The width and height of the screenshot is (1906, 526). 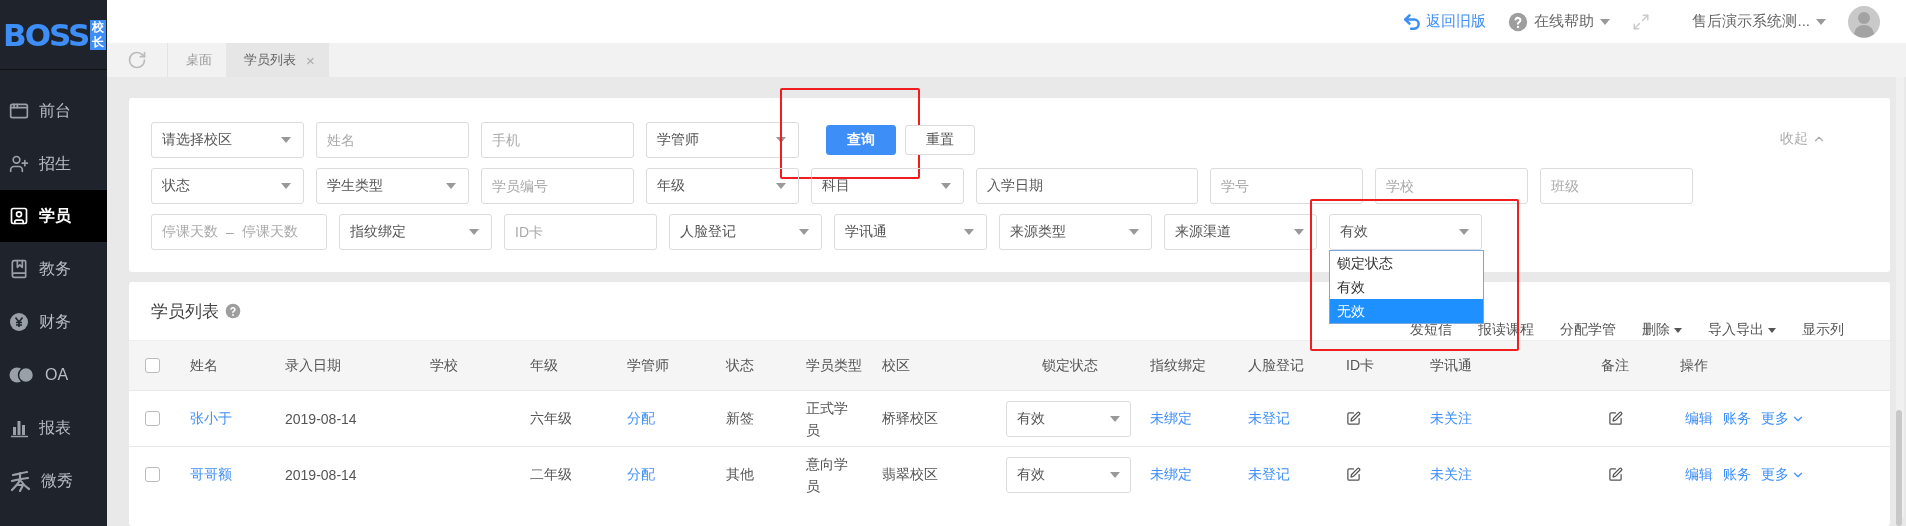 I want to click on column-header: 人脸登记, so click(x=1276, y=365).